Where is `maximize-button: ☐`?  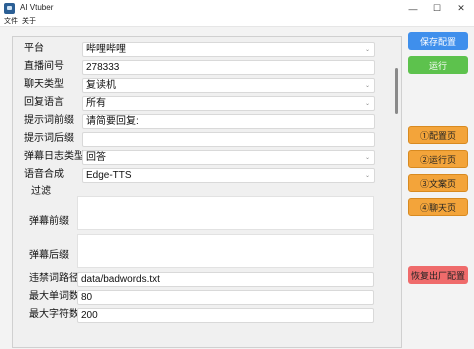 maximize-button: ☐ is located at coordinates (437, 8).